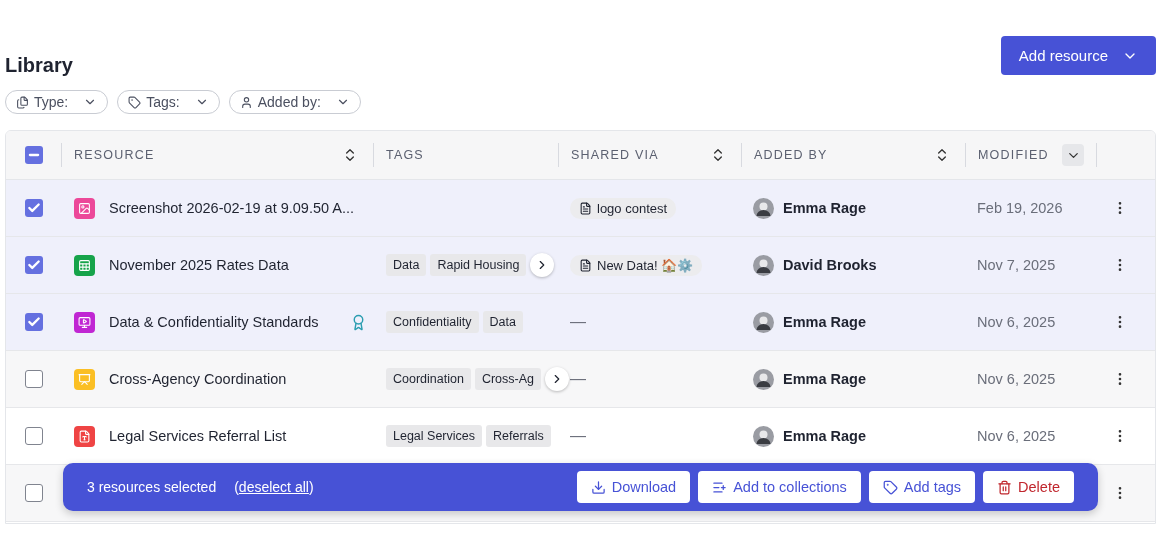  I want to click on filter-dropdown: Type:, so click(57, 102).